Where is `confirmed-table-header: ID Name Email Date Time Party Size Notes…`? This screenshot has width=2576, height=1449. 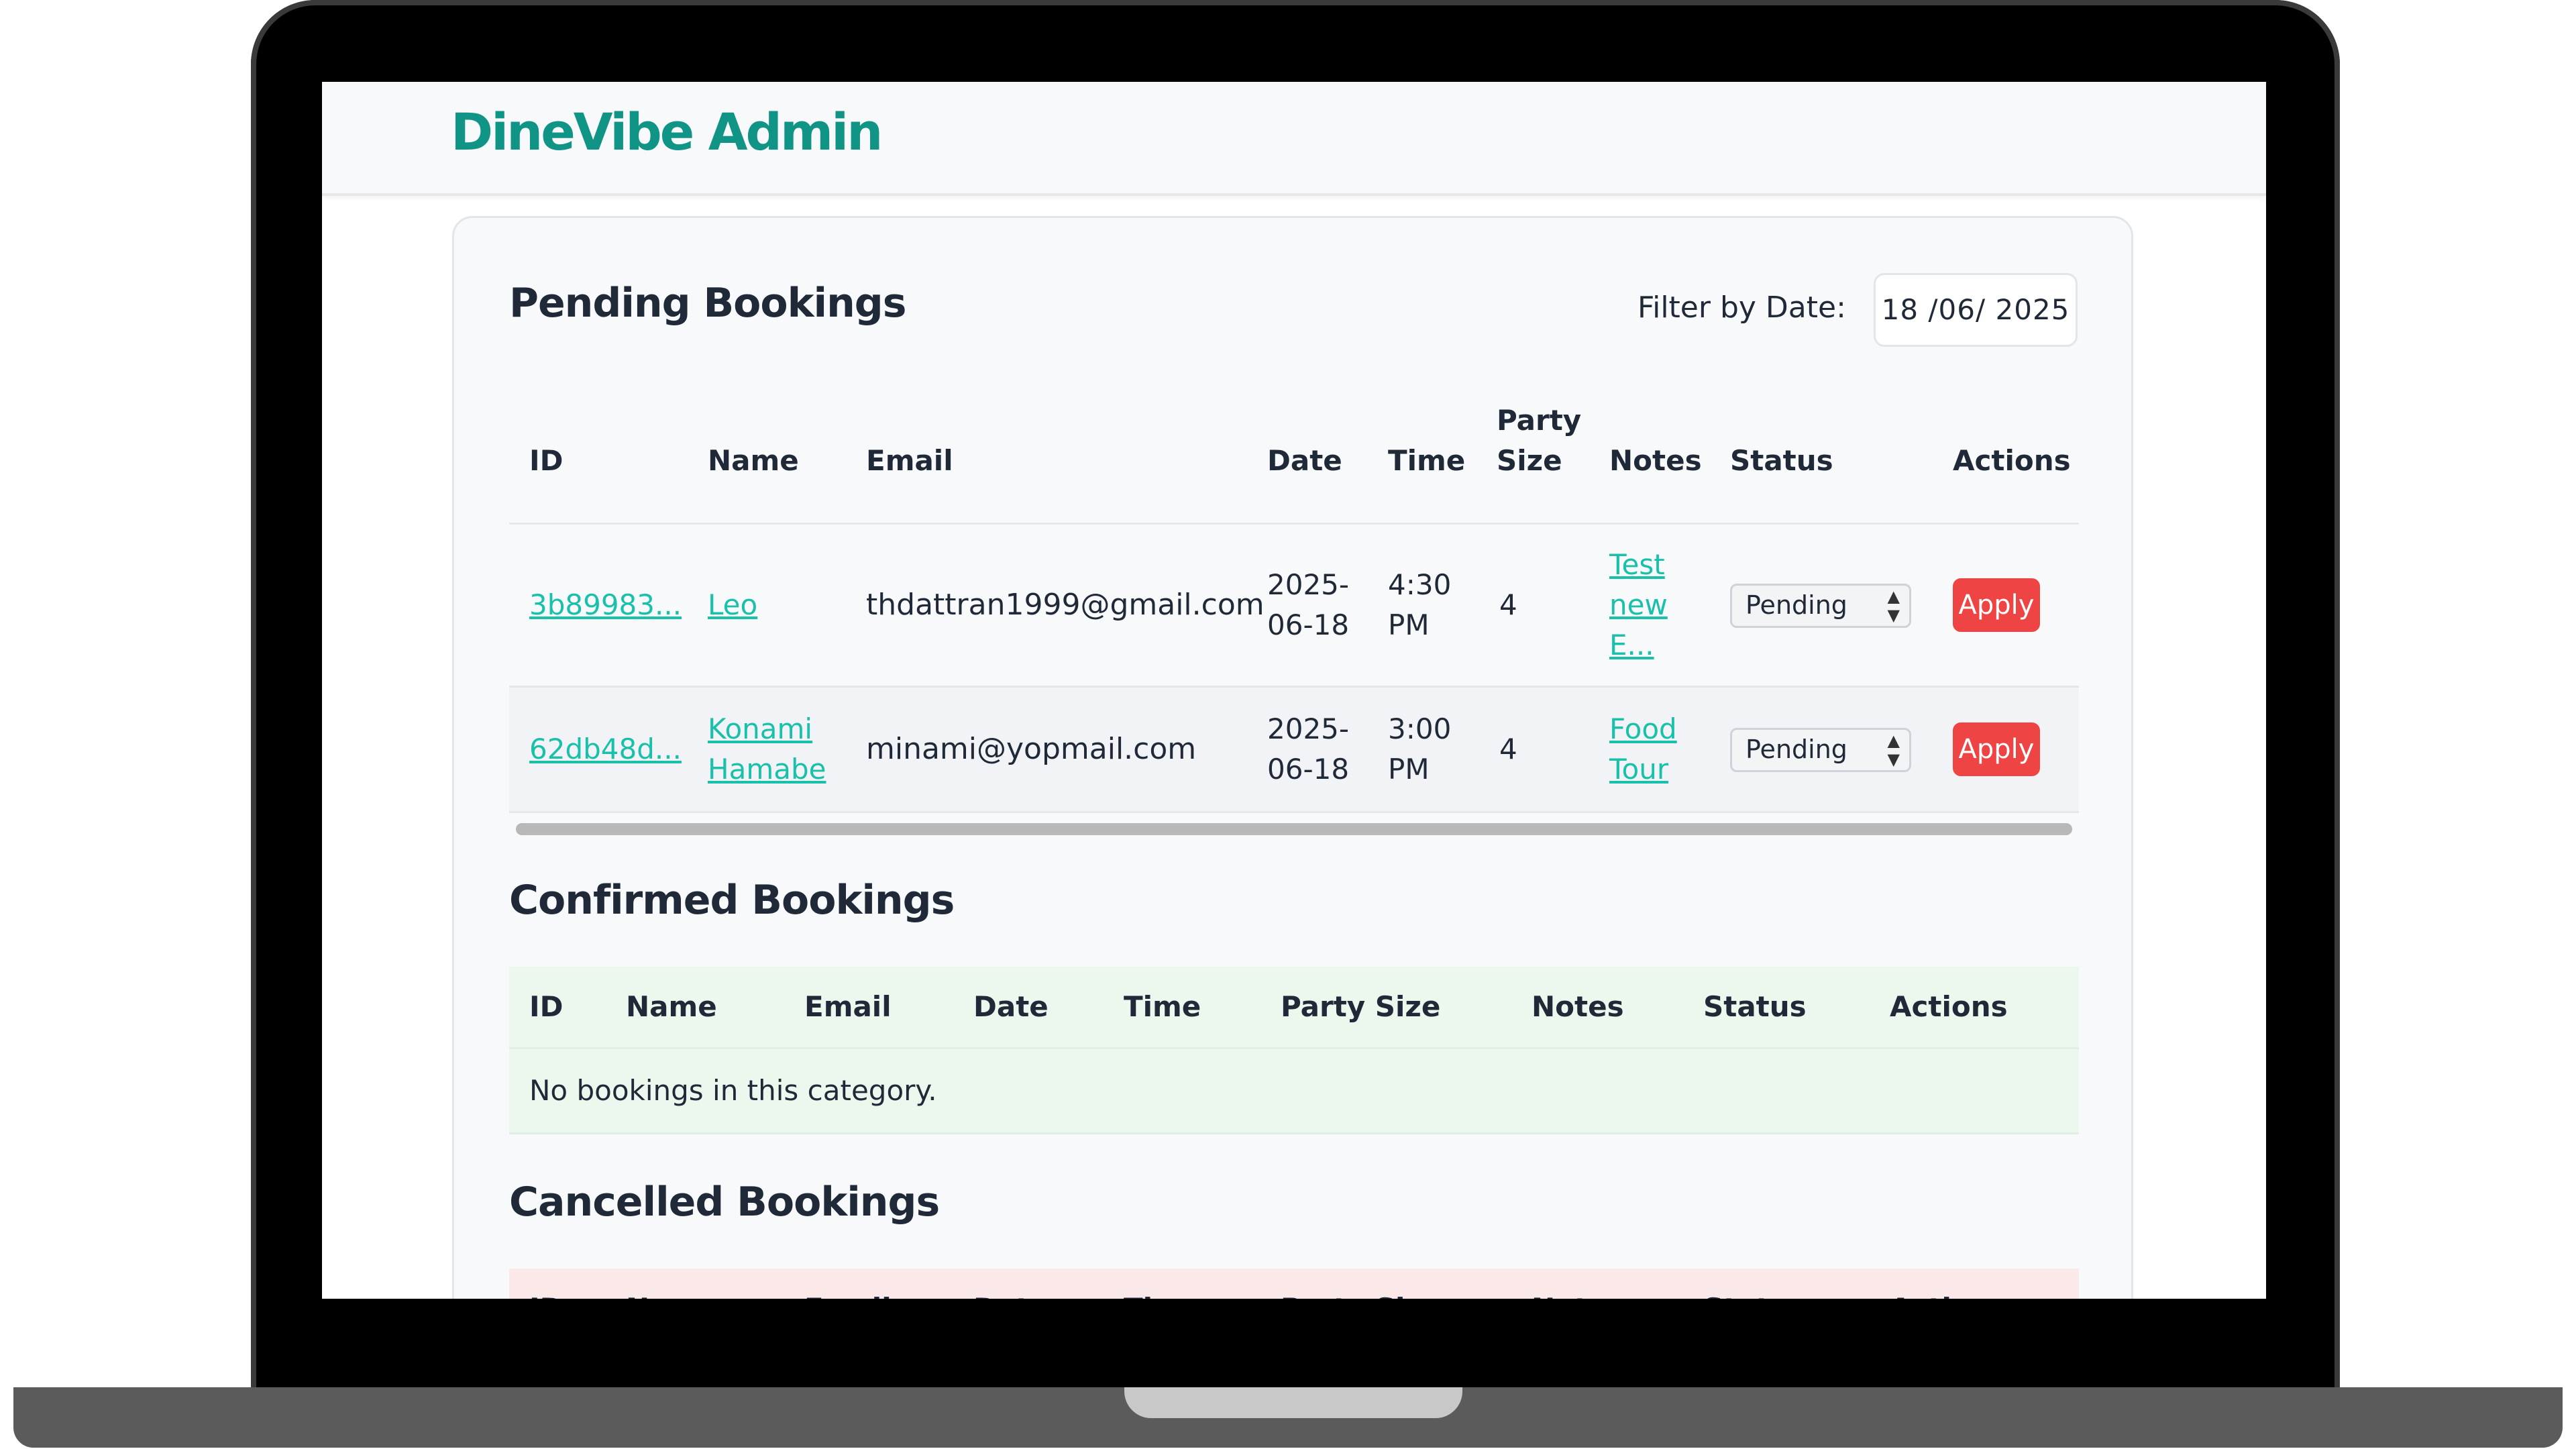
confirmed-table-header: ID Name Email Date Time Party Size Notes… is located at coordinates (1294, 1008).